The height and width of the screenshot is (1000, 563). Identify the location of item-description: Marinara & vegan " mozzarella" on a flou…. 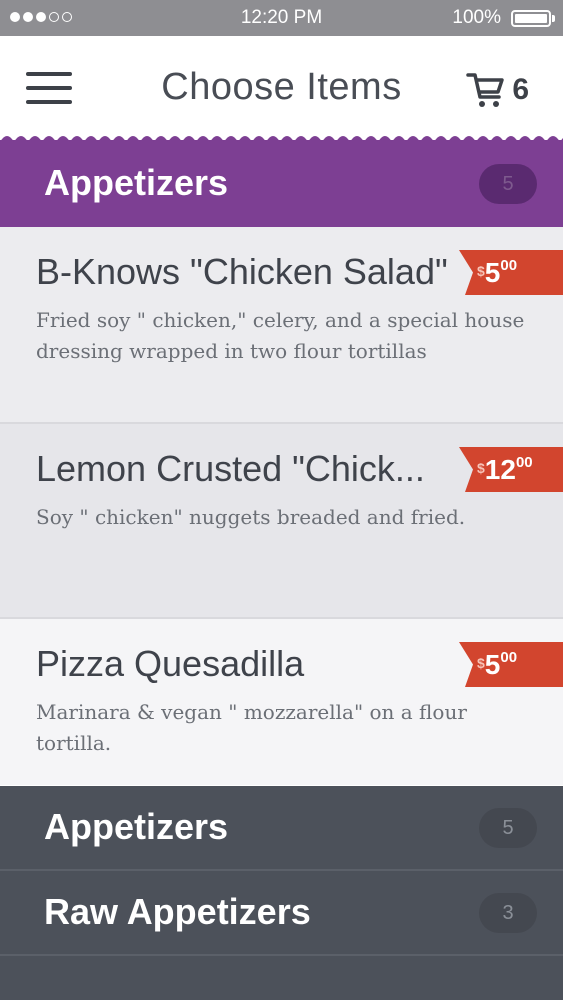
(251, 727).